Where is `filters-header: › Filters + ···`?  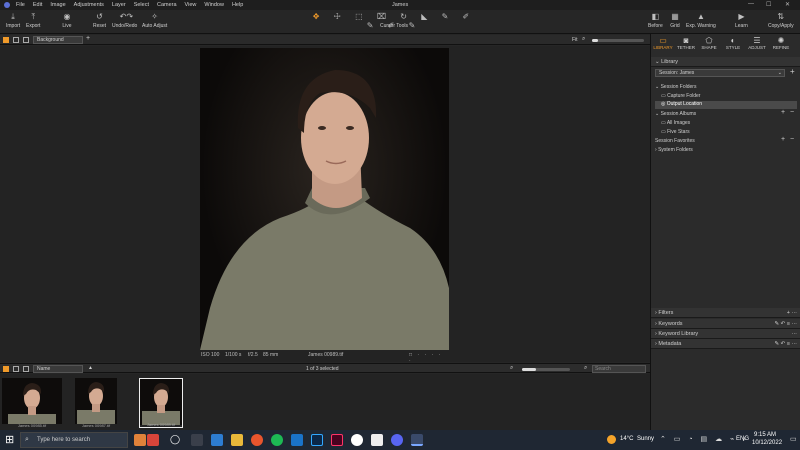 filters-header: › Filters + ··· is located at coordinates (725, 313).